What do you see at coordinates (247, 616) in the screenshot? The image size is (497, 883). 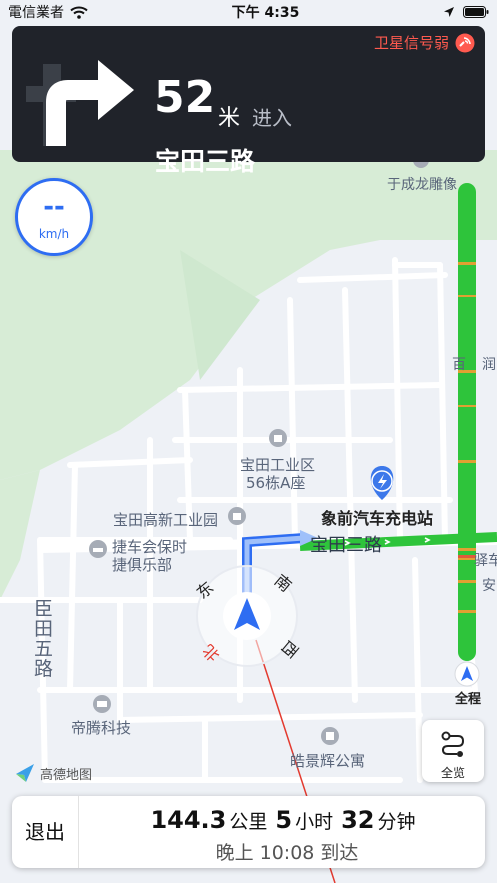 I see `car-position-icon` at bounding box center [247, 616].